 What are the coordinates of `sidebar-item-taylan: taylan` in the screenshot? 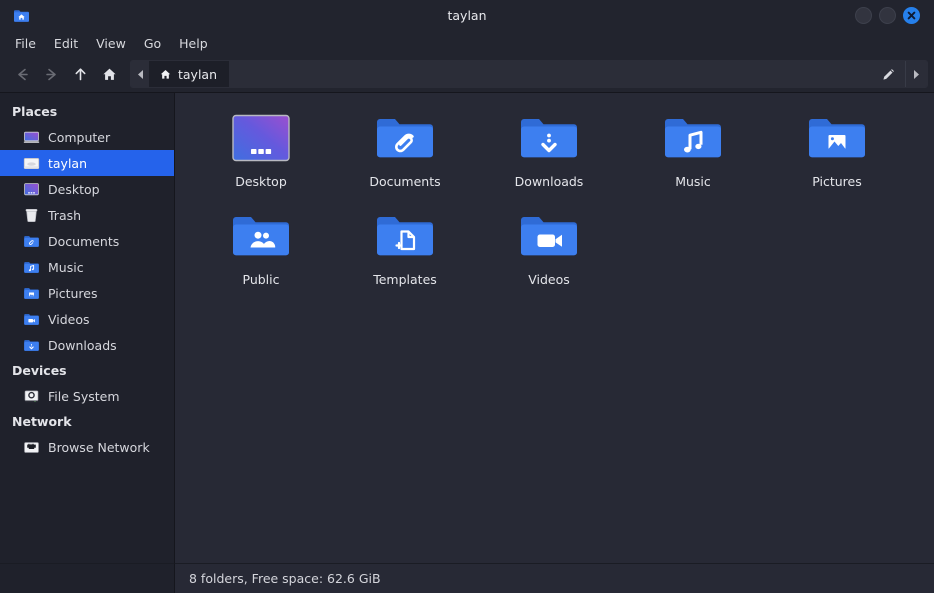 It's located at (87, 163).